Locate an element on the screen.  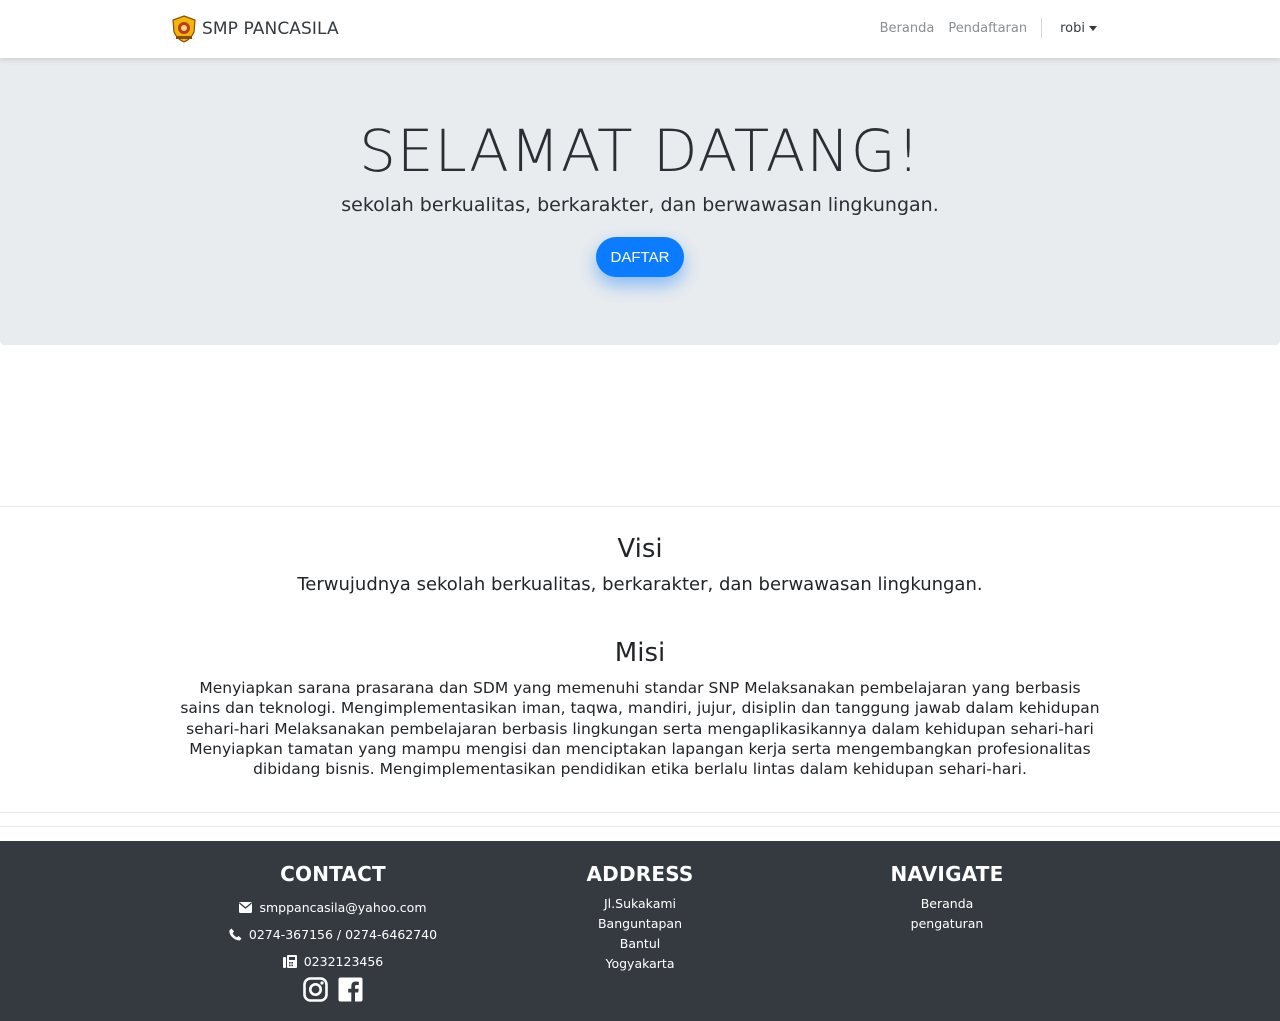
address-line: Yogyakarta is located at coordinates (640, 963).